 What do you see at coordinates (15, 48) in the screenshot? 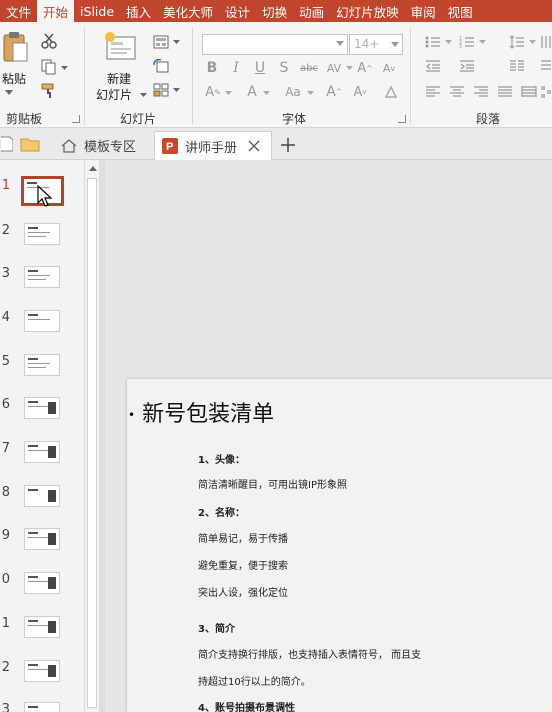
I see `paste-icon` at bounding box center [15, 48].